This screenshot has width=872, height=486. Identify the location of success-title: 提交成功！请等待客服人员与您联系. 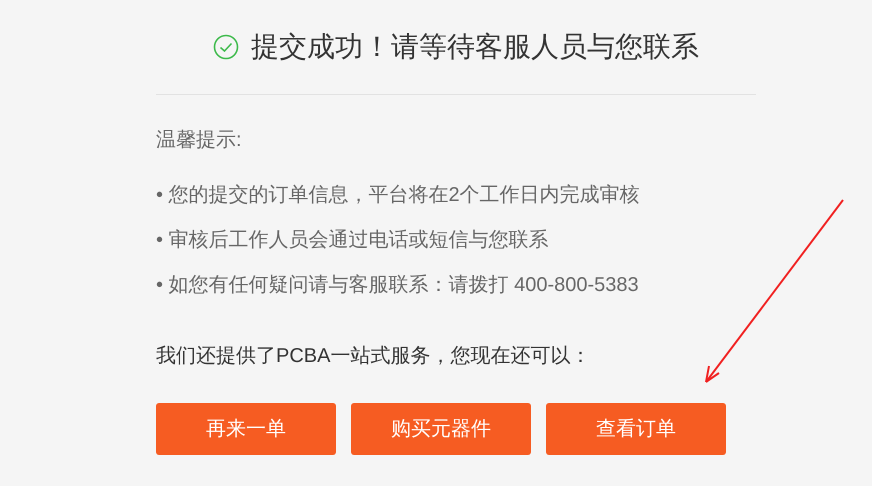
(475, 47).